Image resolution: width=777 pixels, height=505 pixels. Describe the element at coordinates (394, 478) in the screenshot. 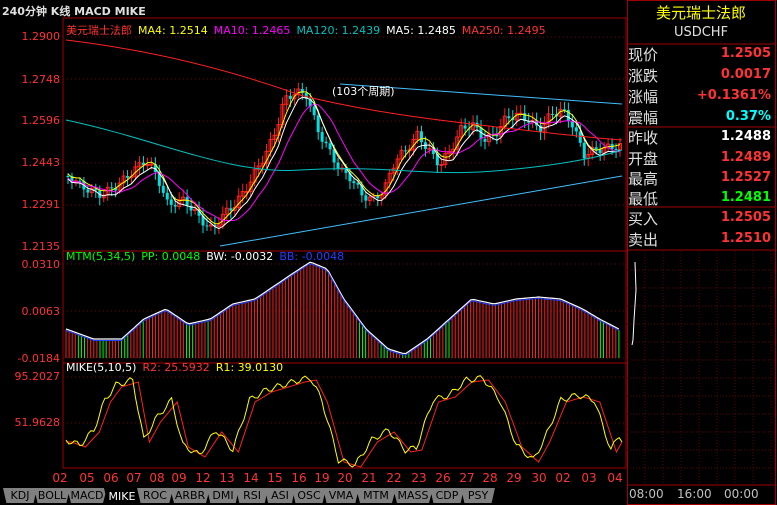

I see `x-tick: 22` at that location.